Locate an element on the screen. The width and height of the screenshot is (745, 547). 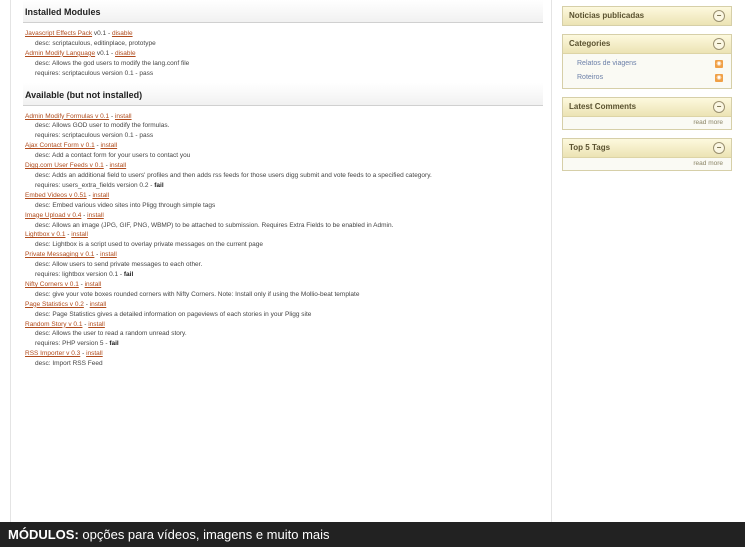
module-row: Lightbox v 0.1 - install is located at coordinates (56, 235).